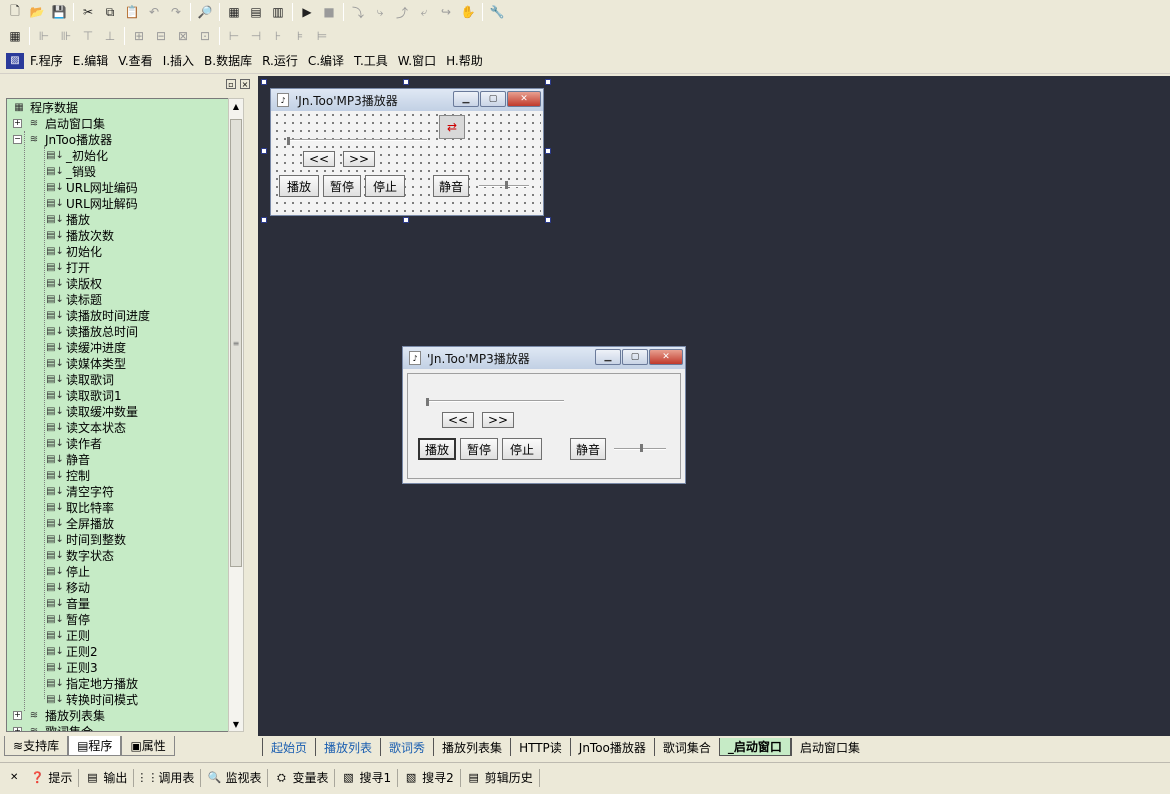 The height and width of the screenshot is (794, 1170). Describe the element at coordinates (666, 357) in the screenshot. I see `close-button: ✕` at that location.